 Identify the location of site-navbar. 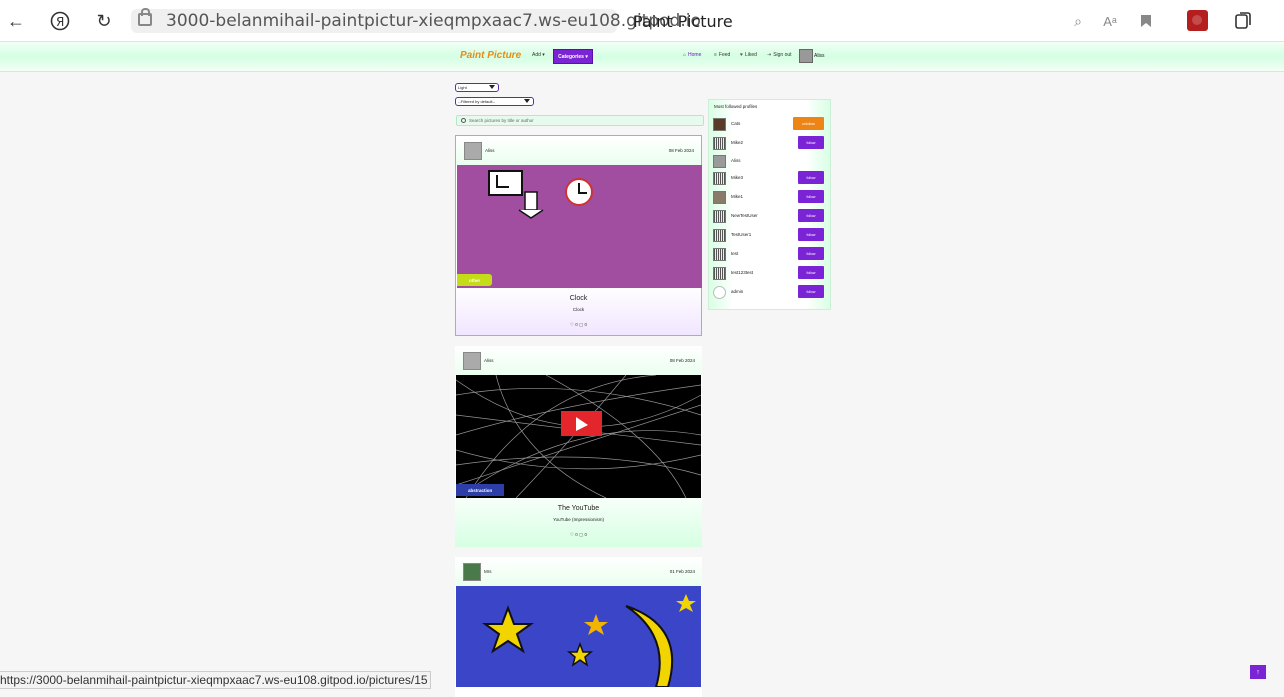
(642, 57).